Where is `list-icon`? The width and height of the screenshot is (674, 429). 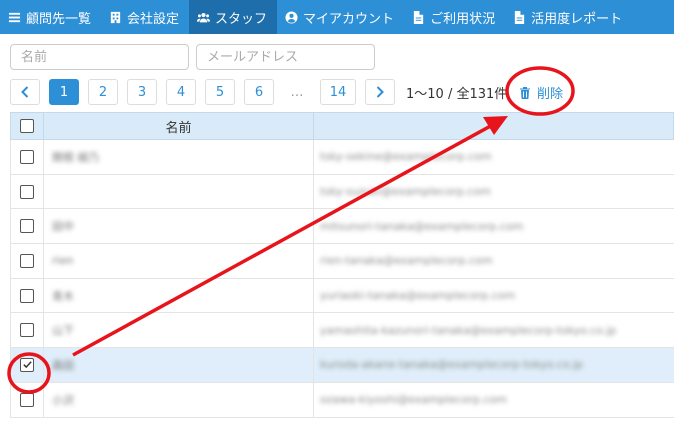
list-icon is located at coordinates (14, 17).